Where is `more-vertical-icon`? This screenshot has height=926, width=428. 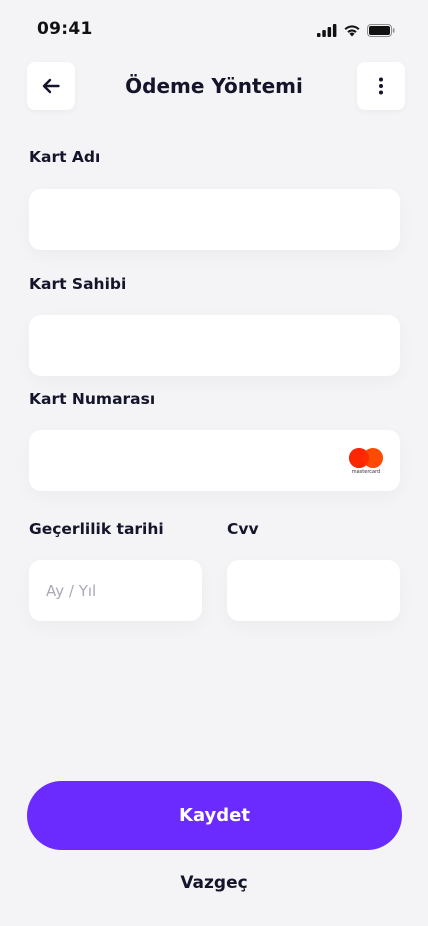 more-vertical-icon is located at coordinates (381, 86).